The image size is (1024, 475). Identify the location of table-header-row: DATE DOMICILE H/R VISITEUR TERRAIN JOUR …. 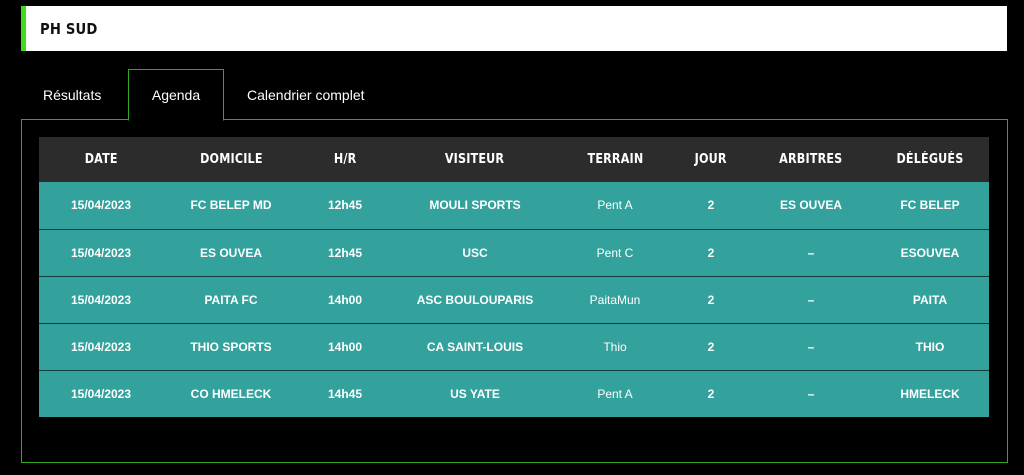
(514, 159).